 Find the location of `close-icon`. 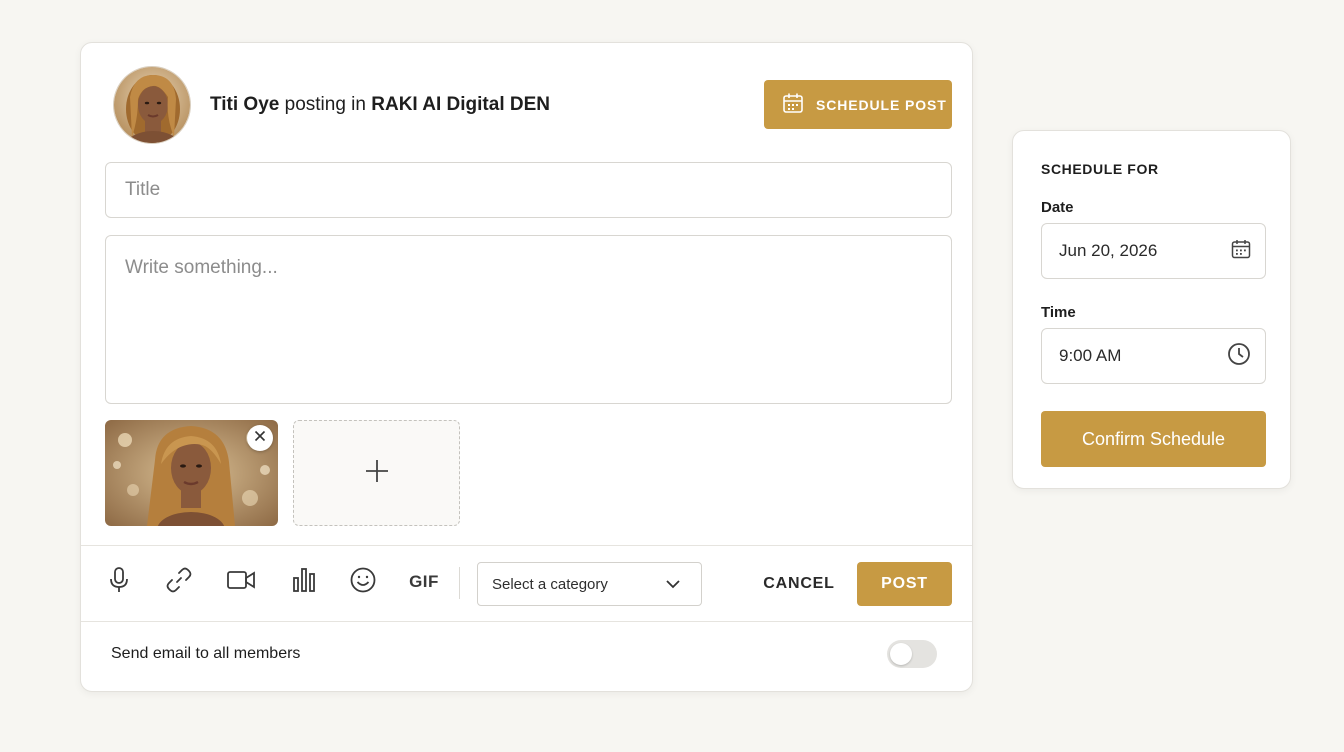

close-icon is located at coordinates (260, 438).